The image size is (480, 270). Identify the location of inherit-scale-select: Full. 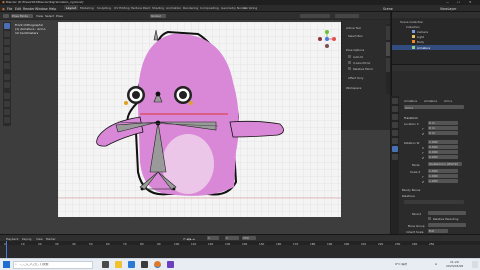
(438, 231).